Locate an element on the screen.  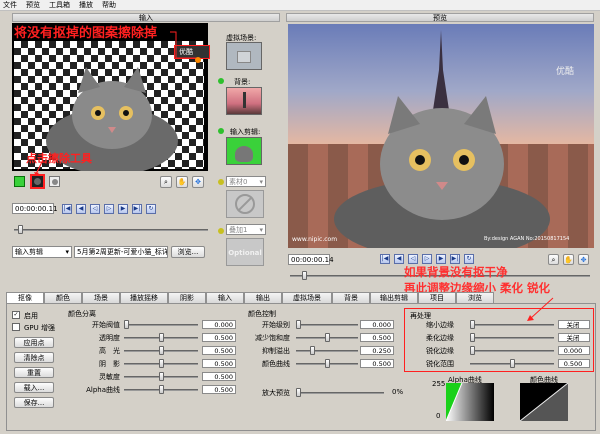
tab-input: 输入 is located at coordinates (225, 297).